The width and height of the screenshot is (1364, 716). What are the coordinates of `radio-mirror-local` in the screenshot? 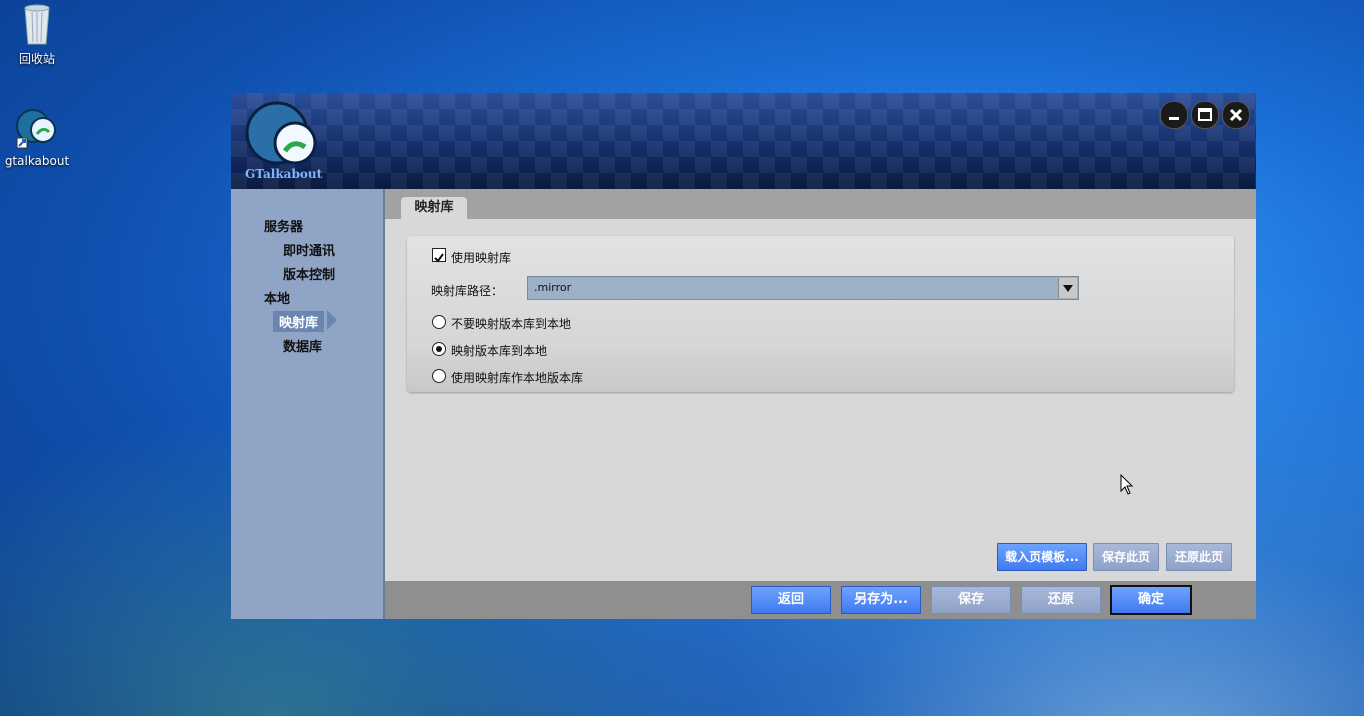 It's located at (439, 349).